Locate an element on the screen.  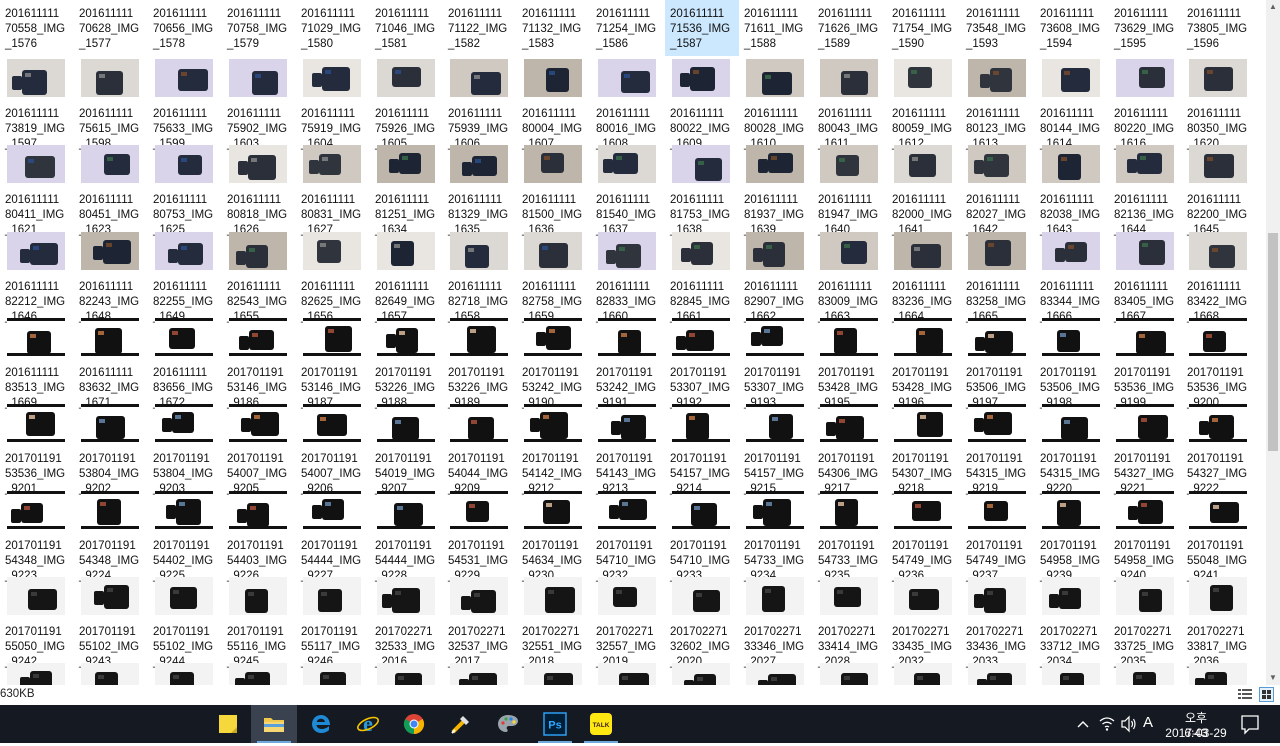
file-item: 201611111 71626_IMG _1589 is located at coordinates (850, 28).